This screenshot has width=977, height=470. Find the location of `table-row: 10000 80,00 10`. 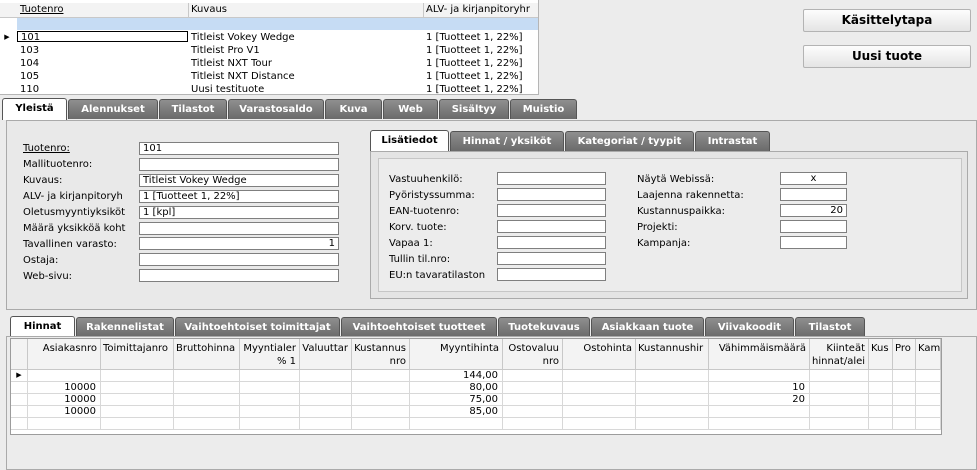

table-row: 10000 80,00 10 is located at coordinates (476, 388).